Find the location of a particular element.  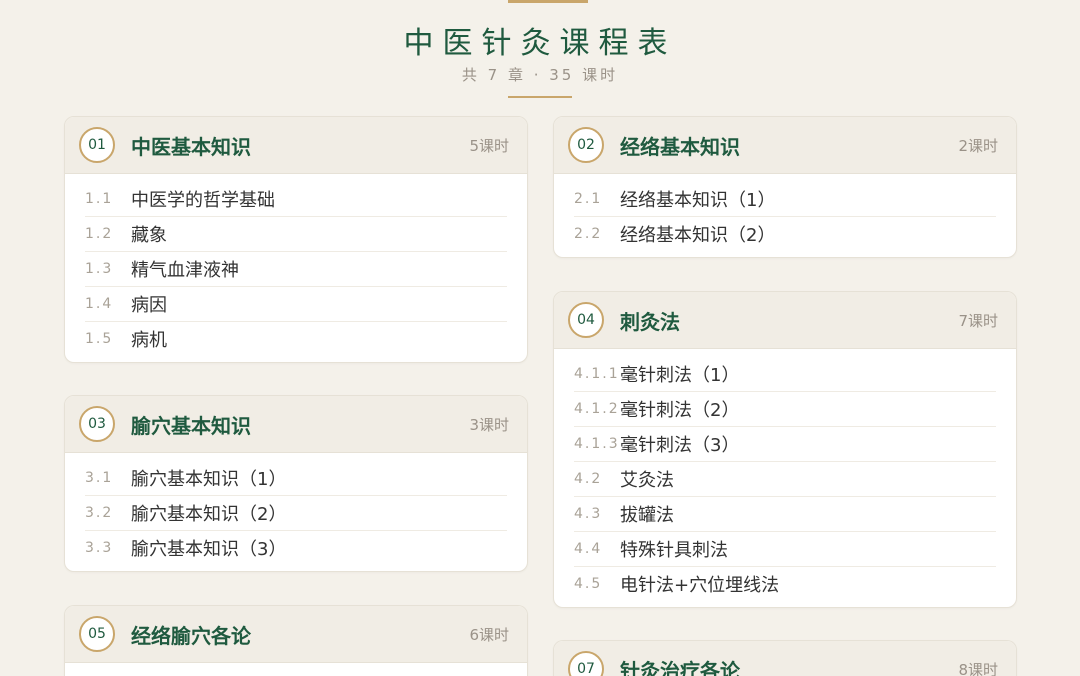

lesson-index: 4.1.1 is located at coordinates (597, 374).